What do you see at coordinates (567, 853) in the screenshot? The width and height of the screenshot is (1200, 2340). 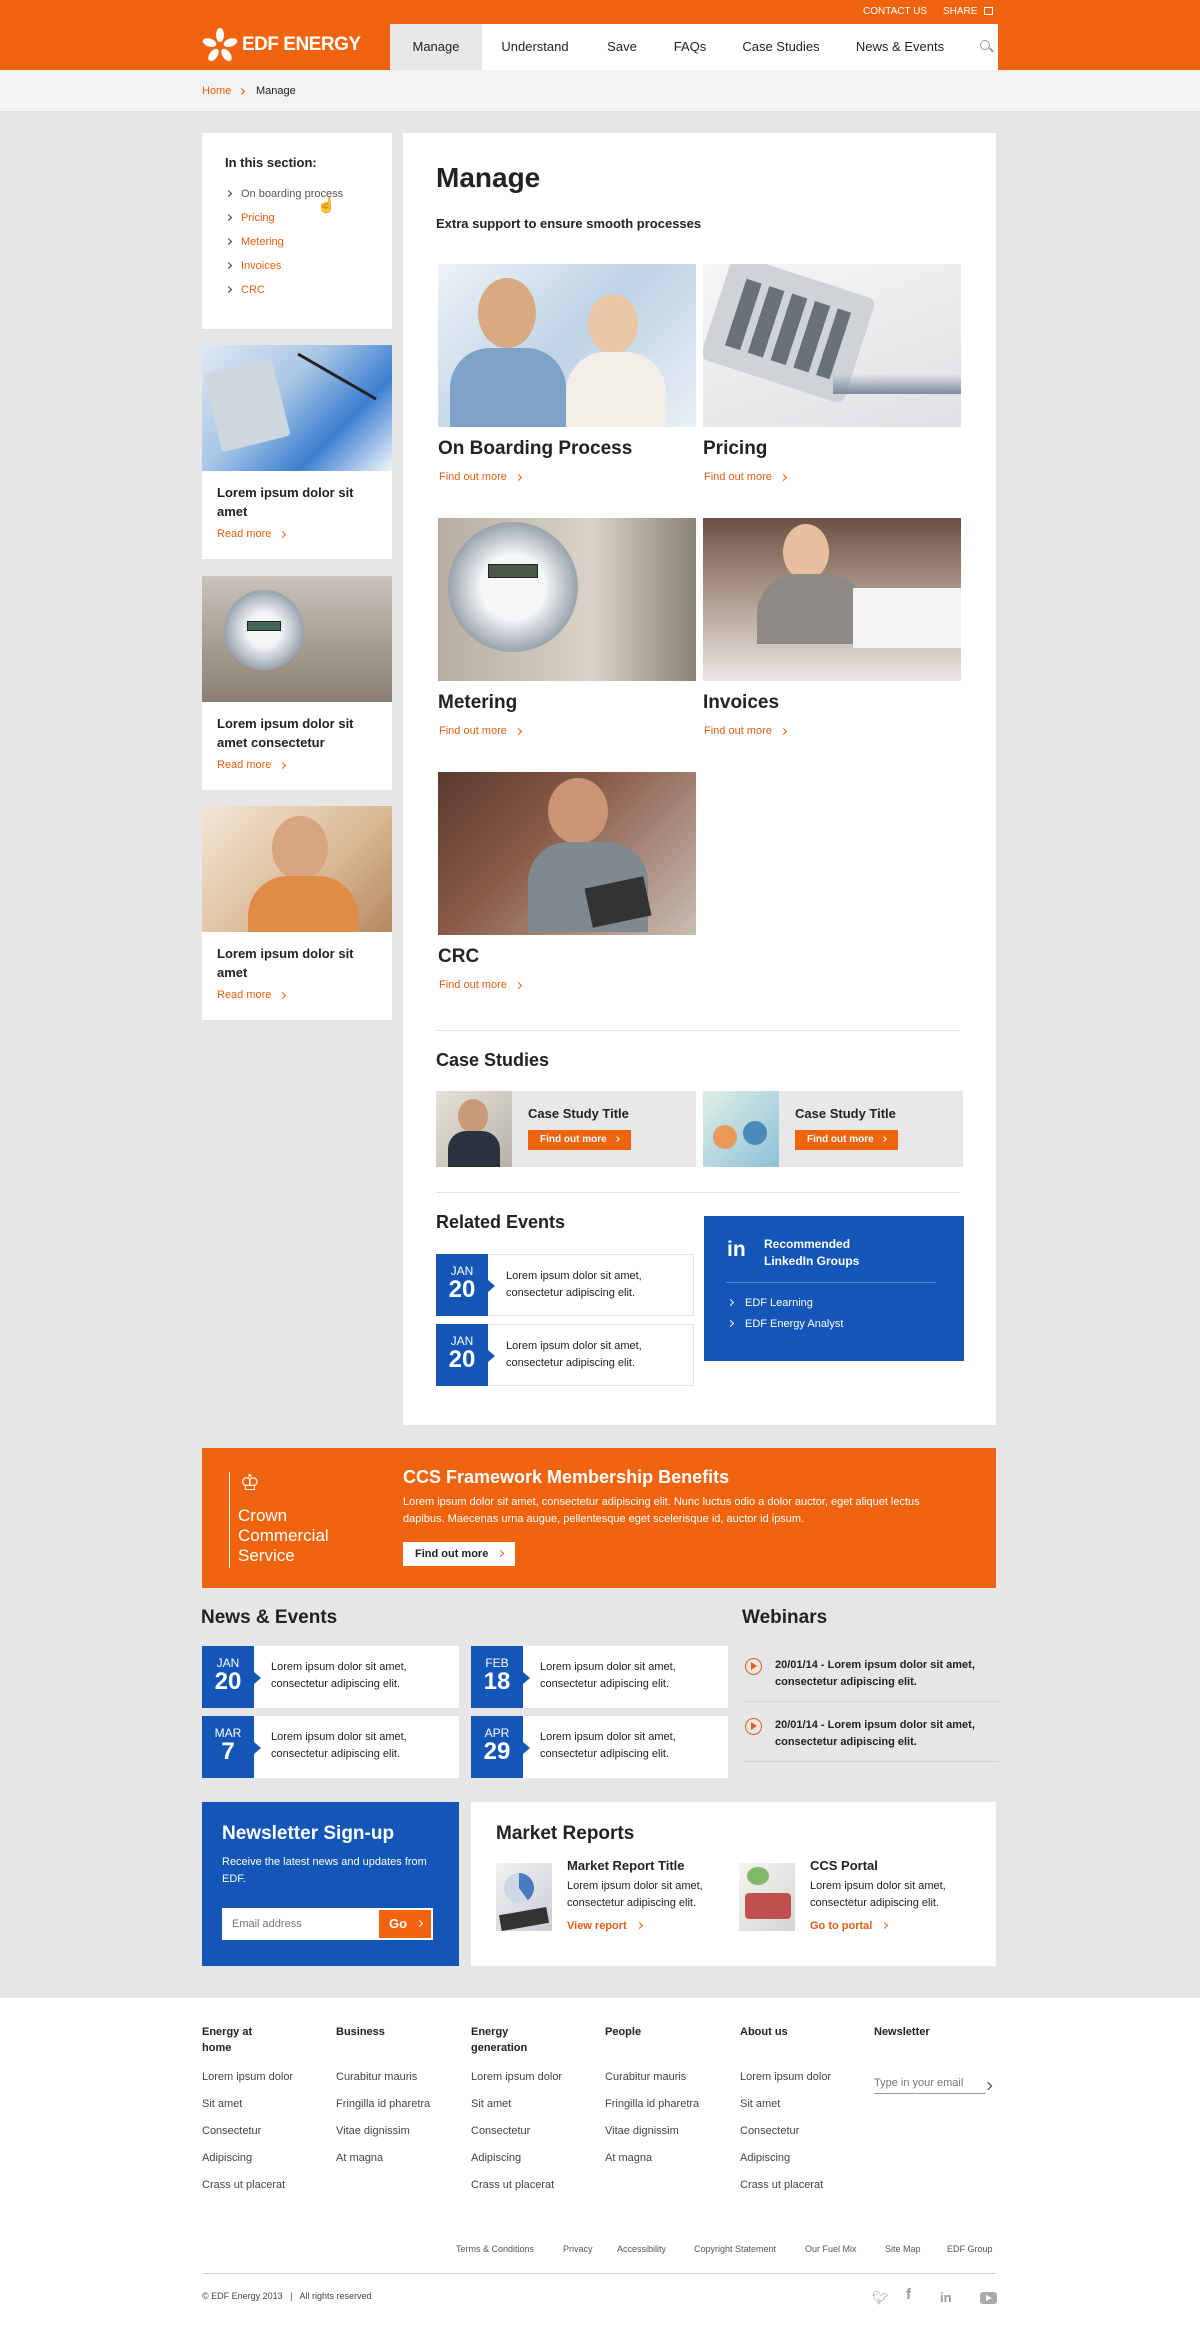 I see `tile-image-crc` at bounding box center [567, 853].